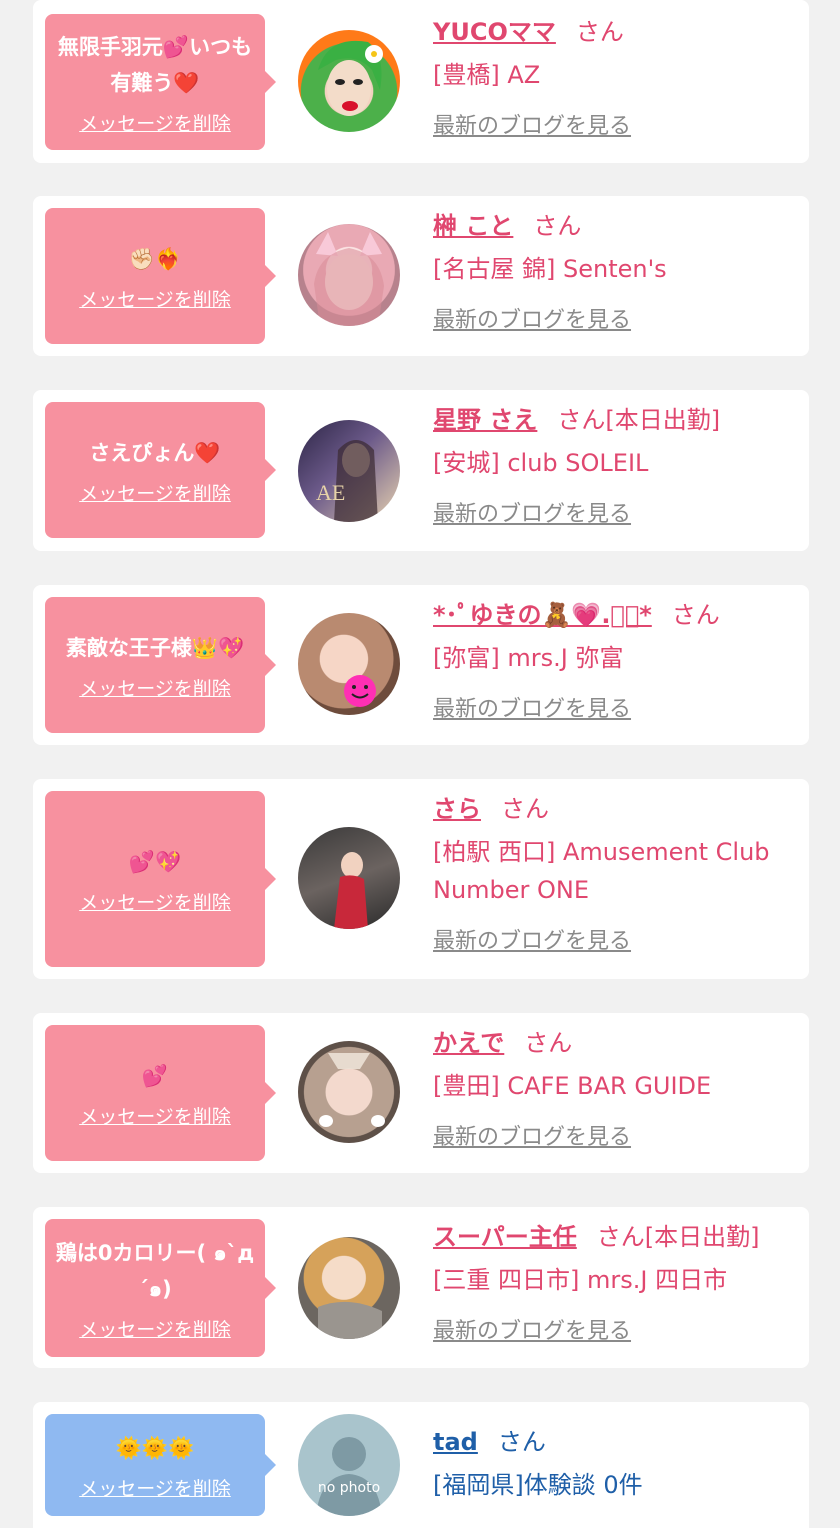 Image resolution: width=840 pixels, height=1528 pixels. What do you see at coordinates (160, 276) in the screenshot?
I see `message-bubble: ✊🏻❤️‍🔥 メッセージを削除` at bounding box center [160, 276].